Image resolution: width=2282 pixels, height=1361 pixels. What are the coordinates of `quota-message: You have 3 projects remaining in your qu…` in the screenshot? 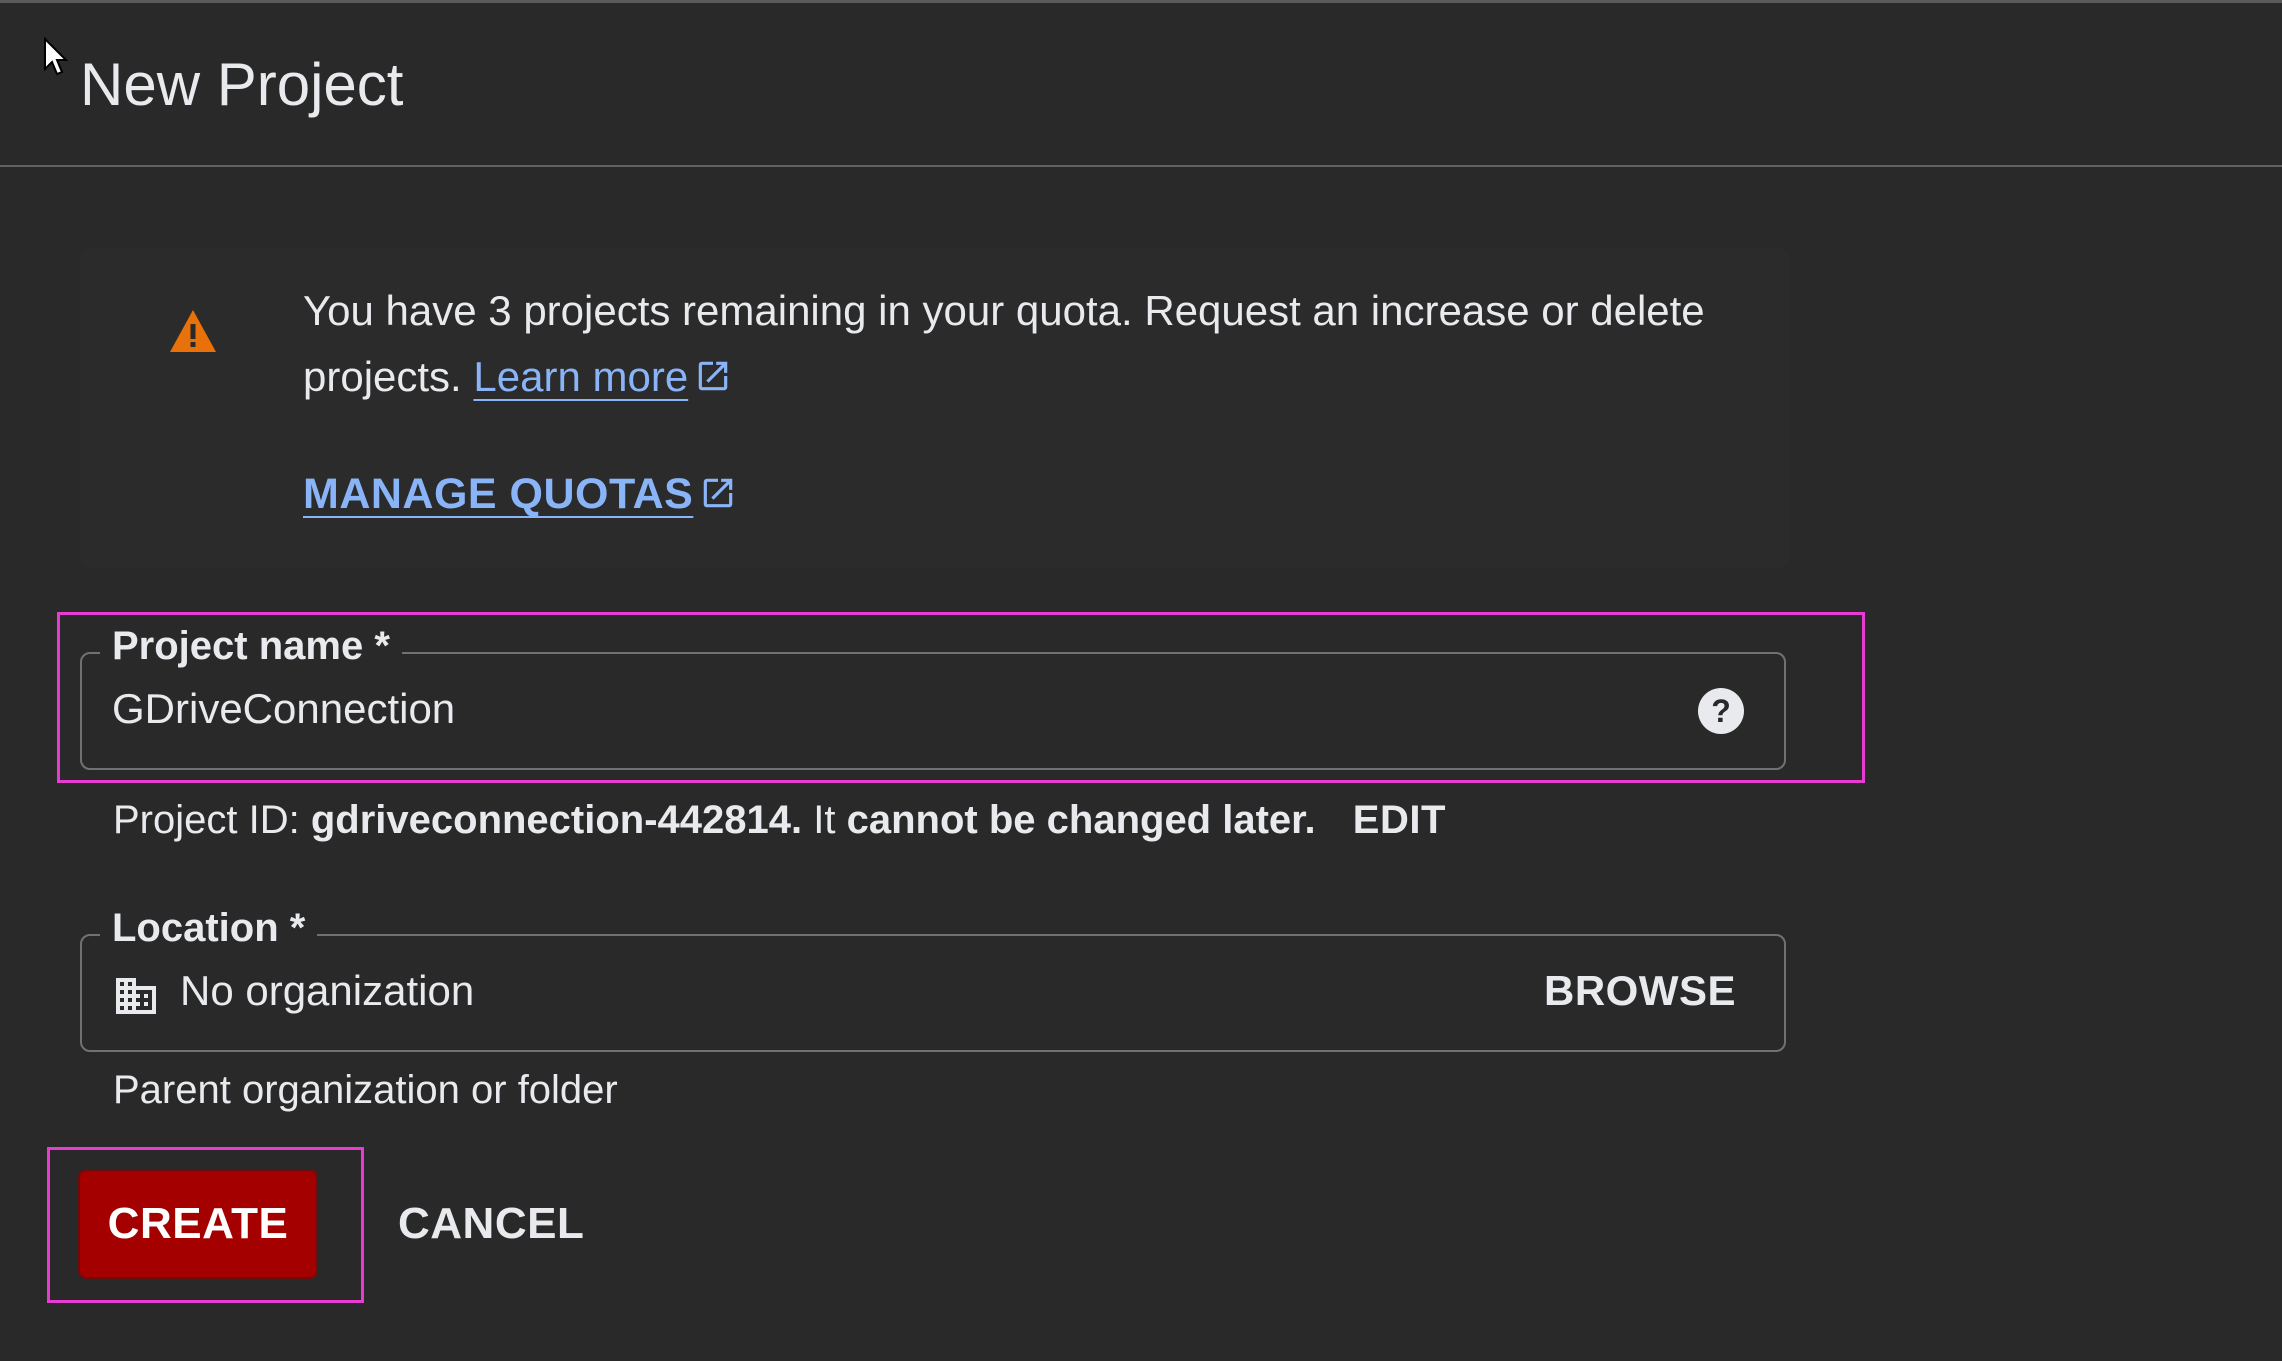 It's located at (1013, 344).